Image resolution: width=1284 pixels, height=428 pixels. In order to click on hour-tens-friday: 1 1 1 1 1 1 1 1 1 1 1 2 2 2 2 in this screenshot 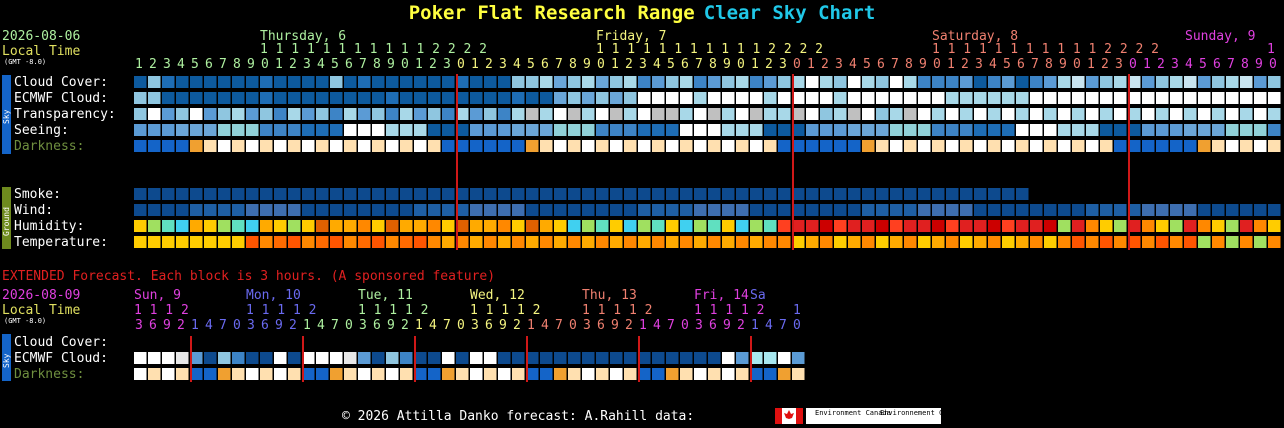, I will do `click(709, 49)`.